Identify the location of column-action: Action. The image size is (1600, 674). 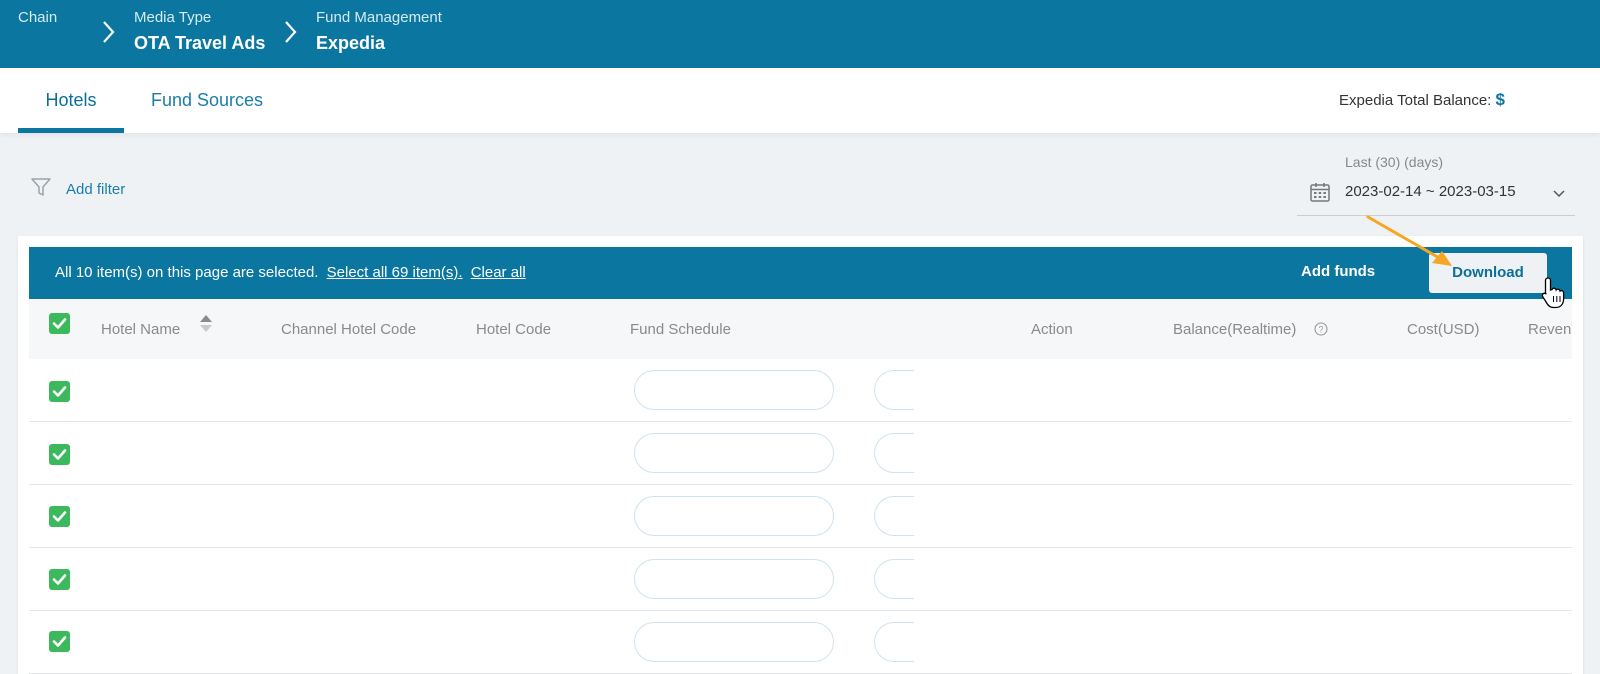
(1052, 329).